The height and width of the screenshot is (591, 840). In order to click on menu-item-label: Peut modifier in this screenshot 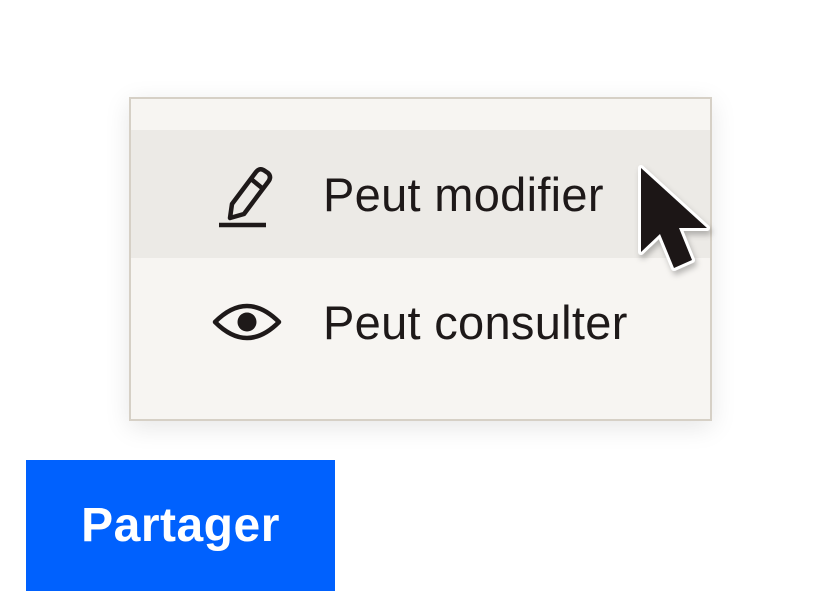, I will do `click(463, 194)`.